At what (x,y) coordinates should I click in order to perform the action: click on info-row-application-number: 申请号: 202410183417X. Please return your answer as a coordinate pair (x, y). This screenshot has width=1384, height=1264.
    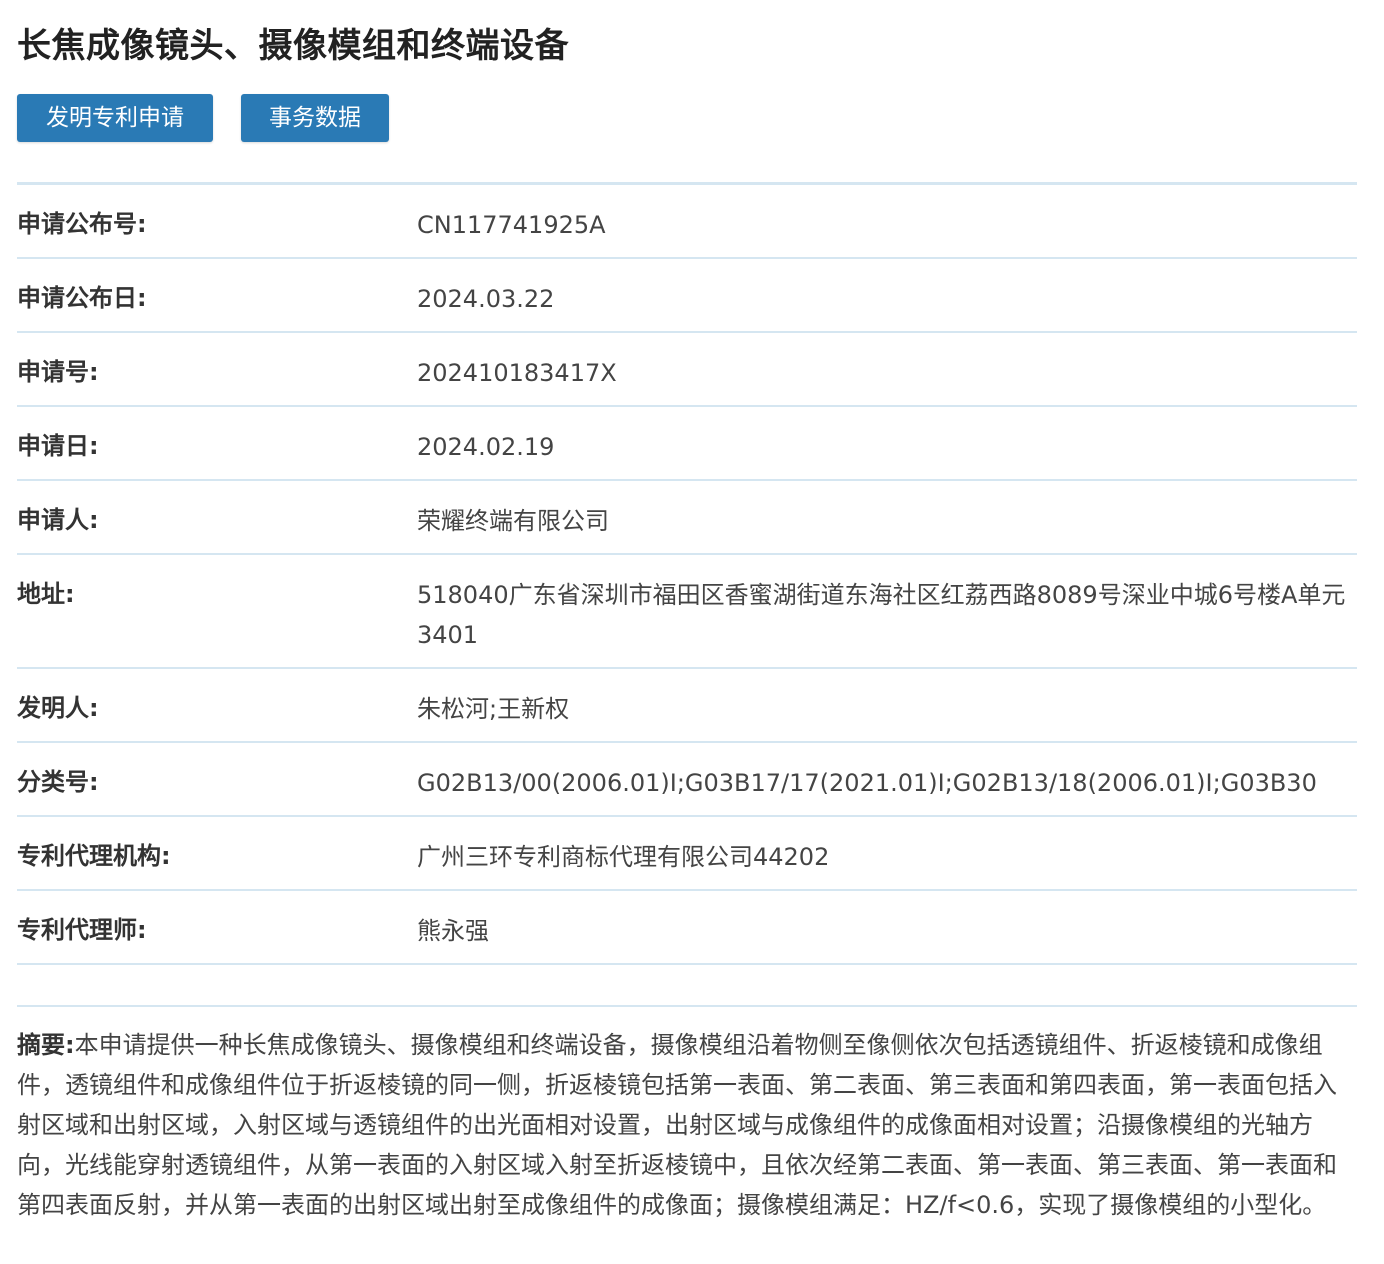
    Looking at the image, I should click on (687, 370).